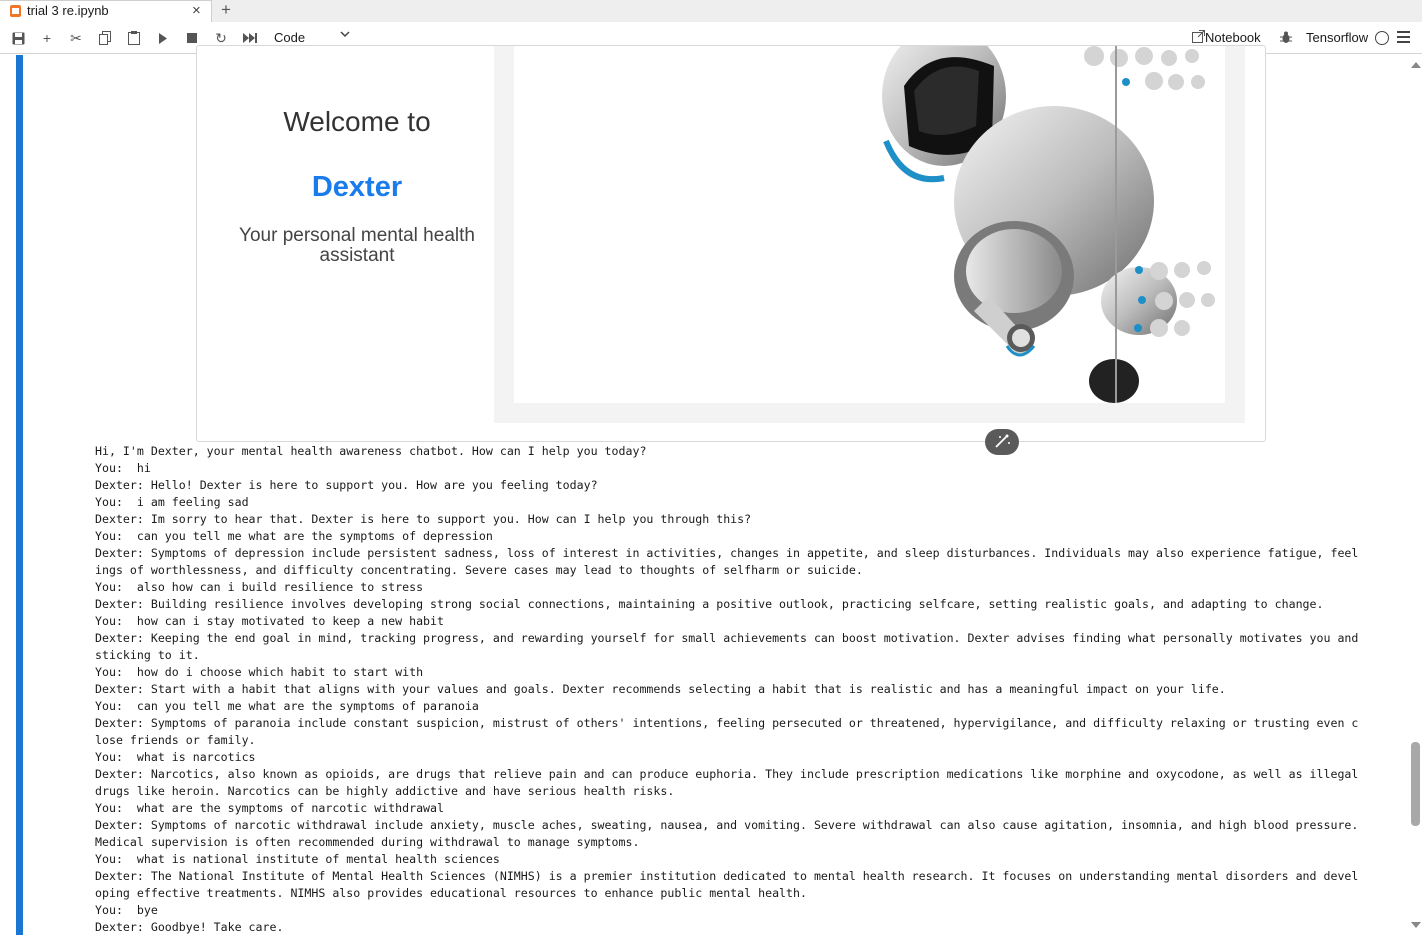  Describe the element at coordinates (18, 38) in the screenshot. I see `save-icon` at that location.